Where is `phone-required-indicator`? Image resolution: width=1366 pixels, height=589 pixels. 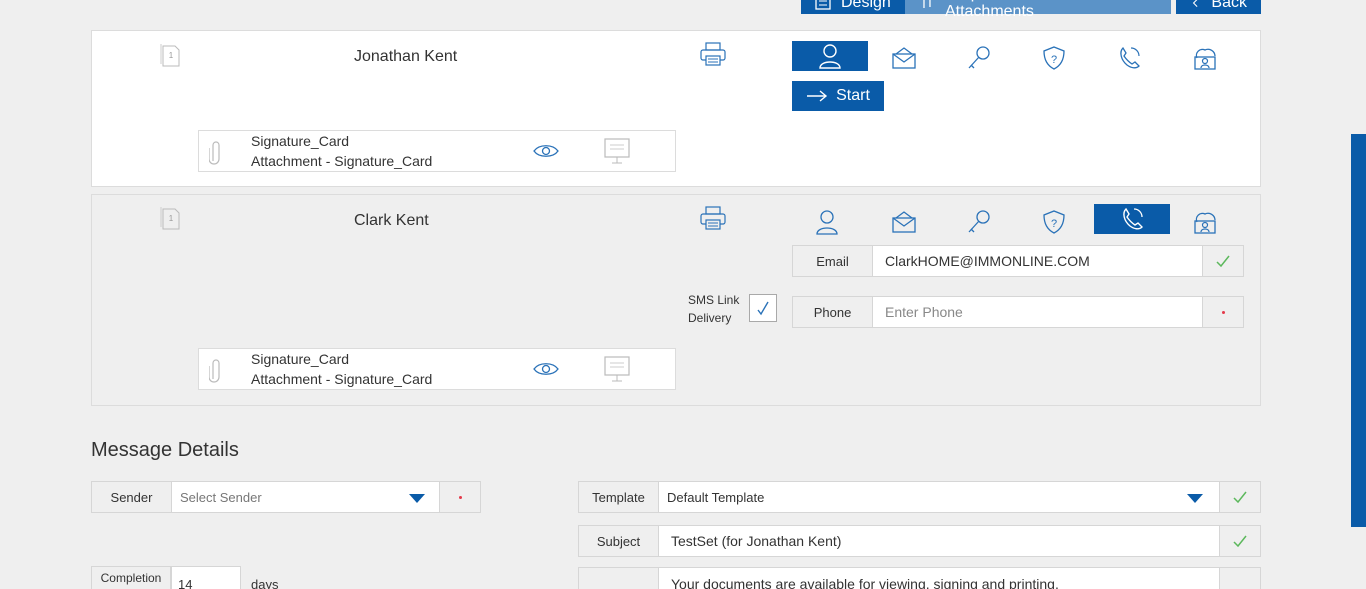
phone-required-indicator is located at coordinates (1222, 312).